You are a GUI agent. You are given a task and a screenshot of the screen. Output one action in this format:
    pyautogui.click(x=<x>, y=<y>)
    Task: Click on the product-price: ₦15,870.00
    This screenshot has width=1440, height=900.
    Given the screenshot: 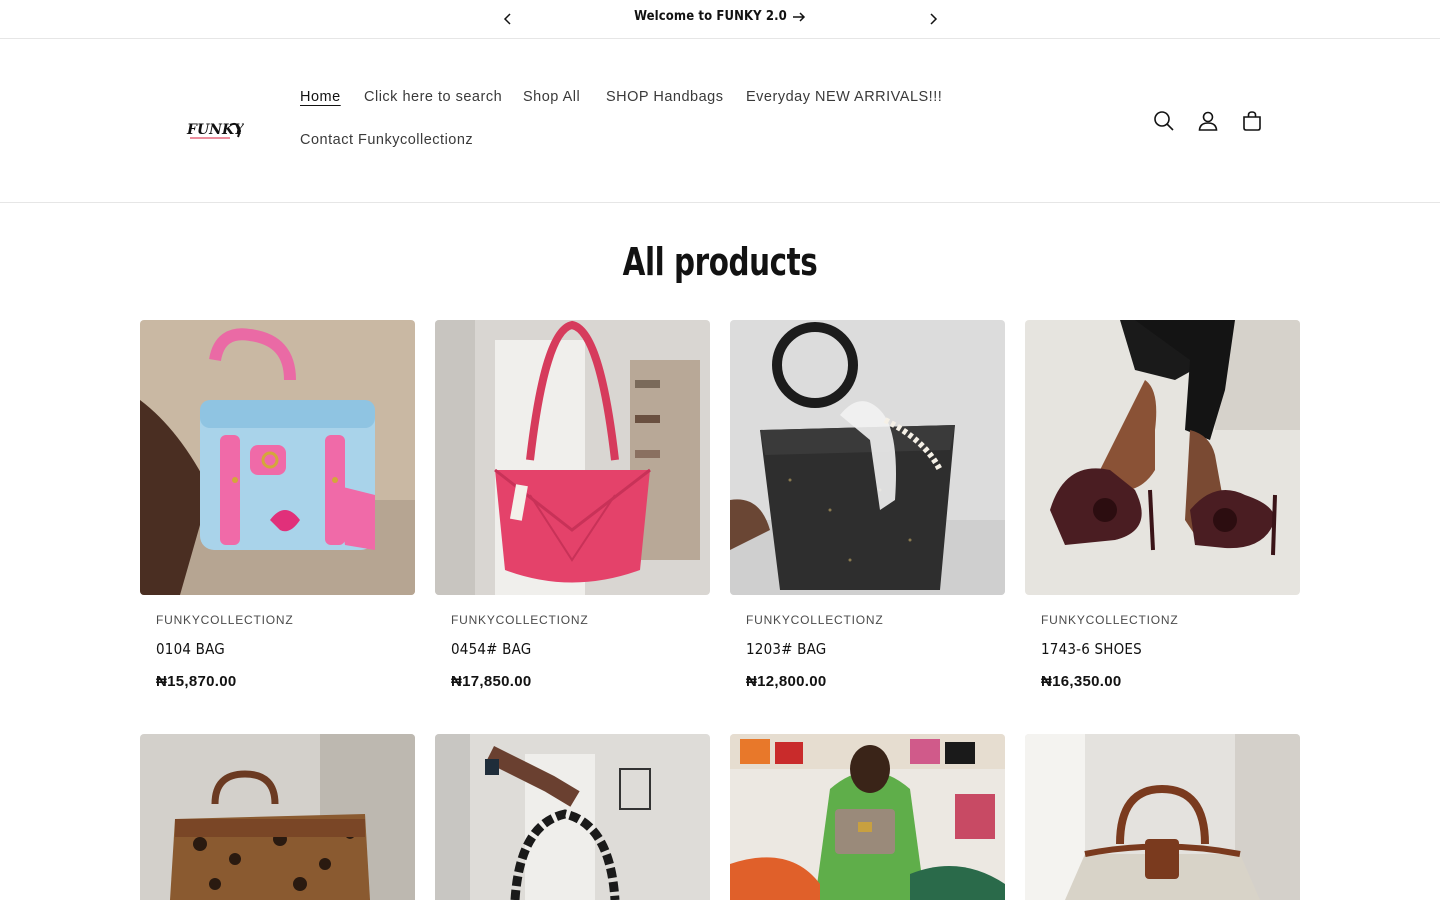 What is the action you would take?
    pyautogui.click(x=196, y=681)
    